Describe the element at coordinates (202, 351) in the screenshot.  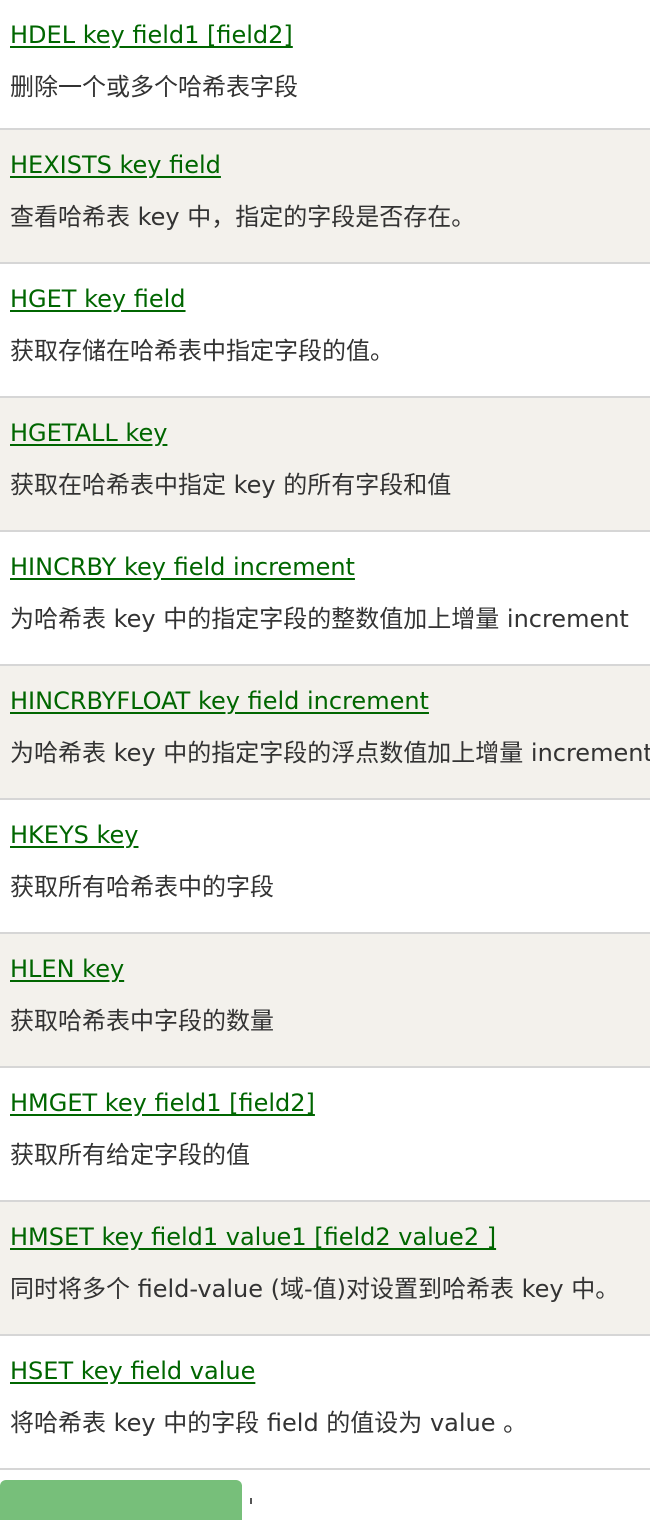
I see `command-description: 获取存储在哈希表中指定字段的值。` at that location.